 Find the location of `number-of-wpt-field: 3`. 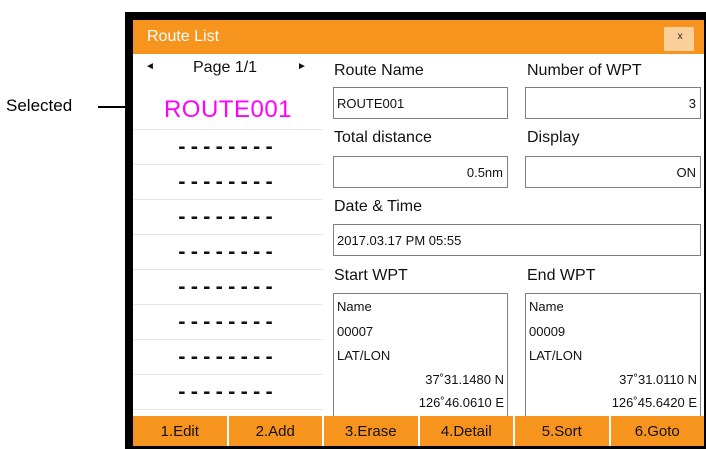

number-of-wpt-field: 3 is located at coordinates (613, 103).